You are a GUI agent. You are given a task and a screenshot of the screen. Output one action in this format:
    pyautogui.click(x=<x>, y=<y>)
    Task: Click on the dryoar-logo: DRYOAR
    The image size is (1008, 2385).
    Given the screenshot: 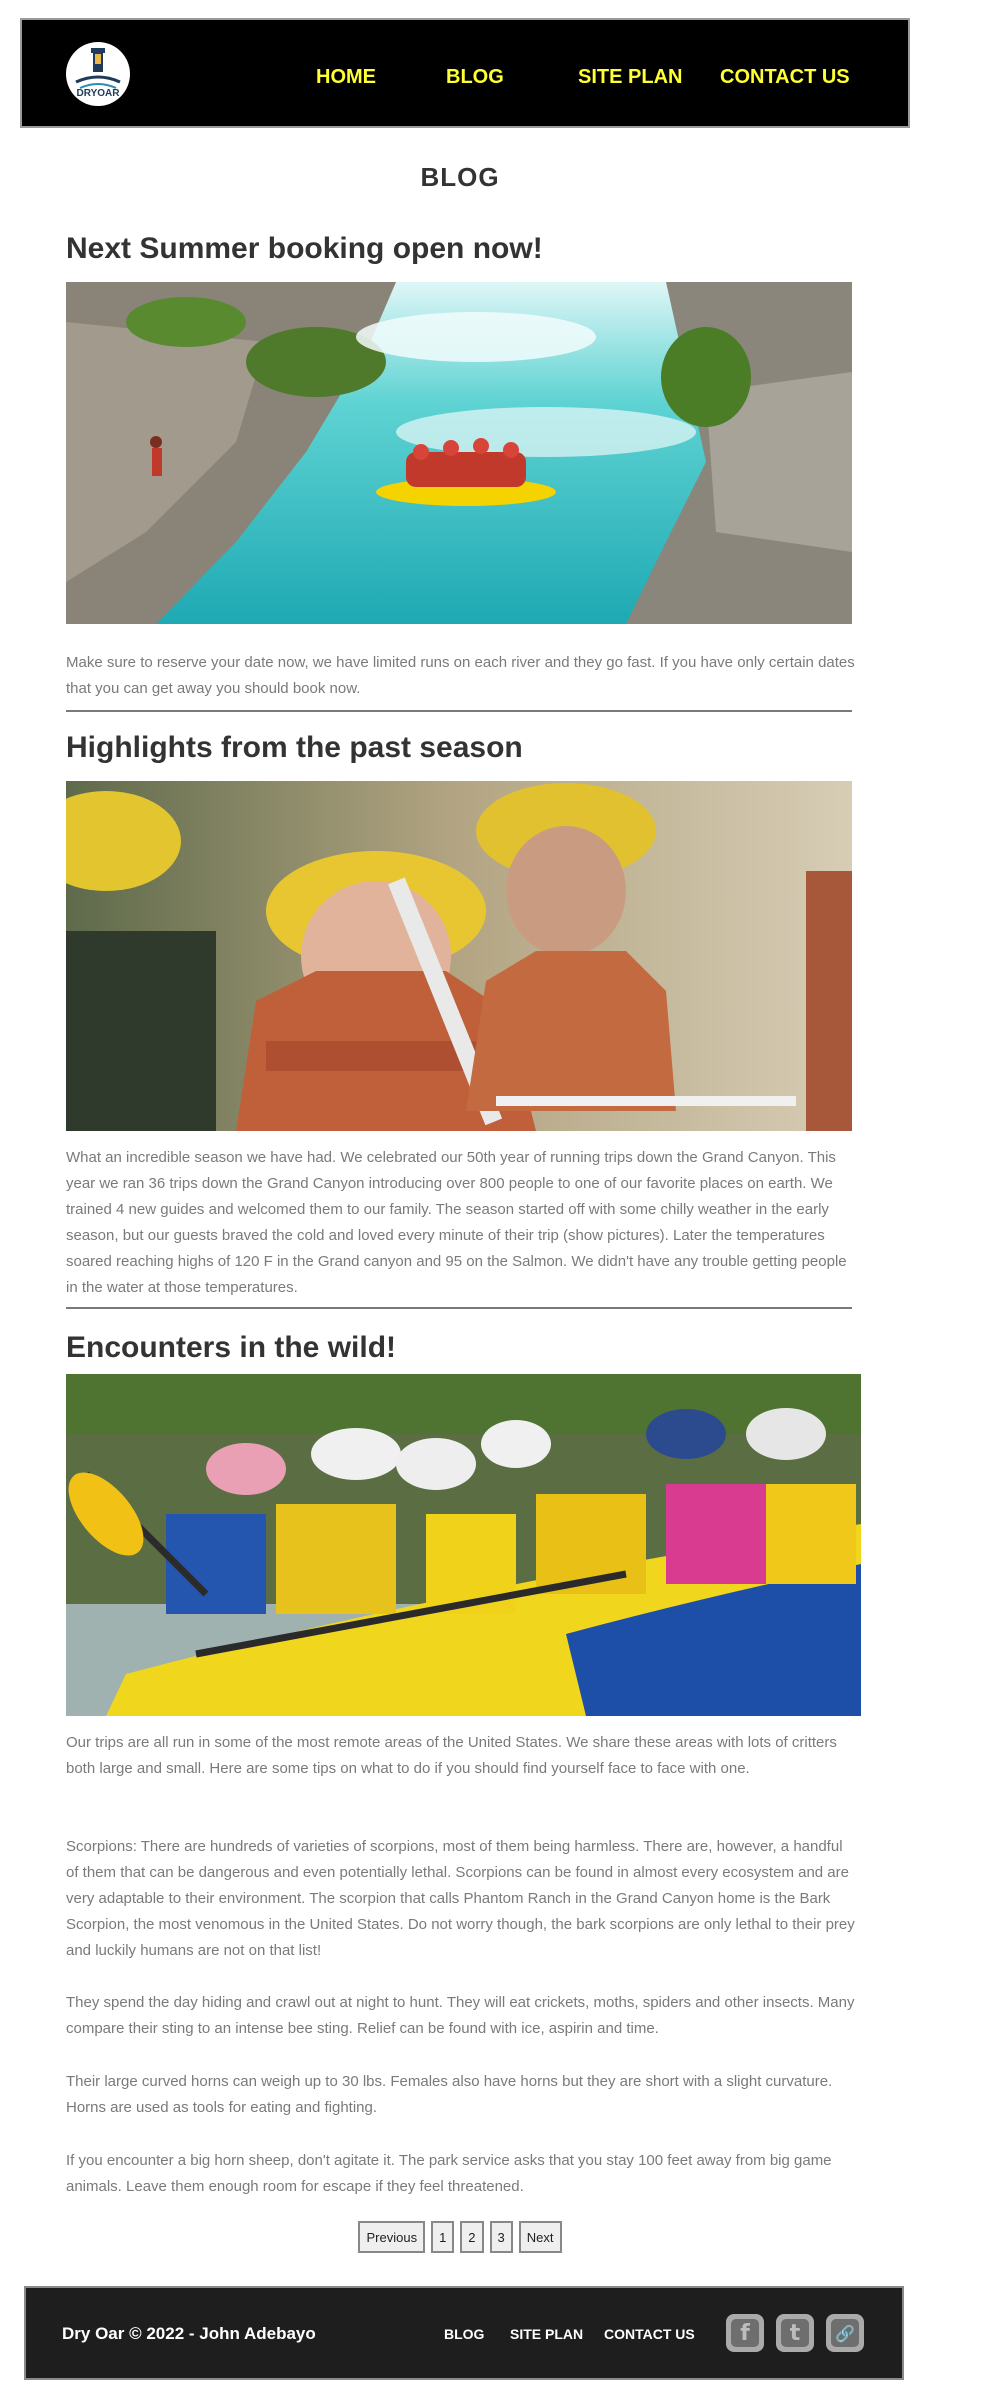 What is the action you would take?
    pyautogui.click(x=98, y=74)
    